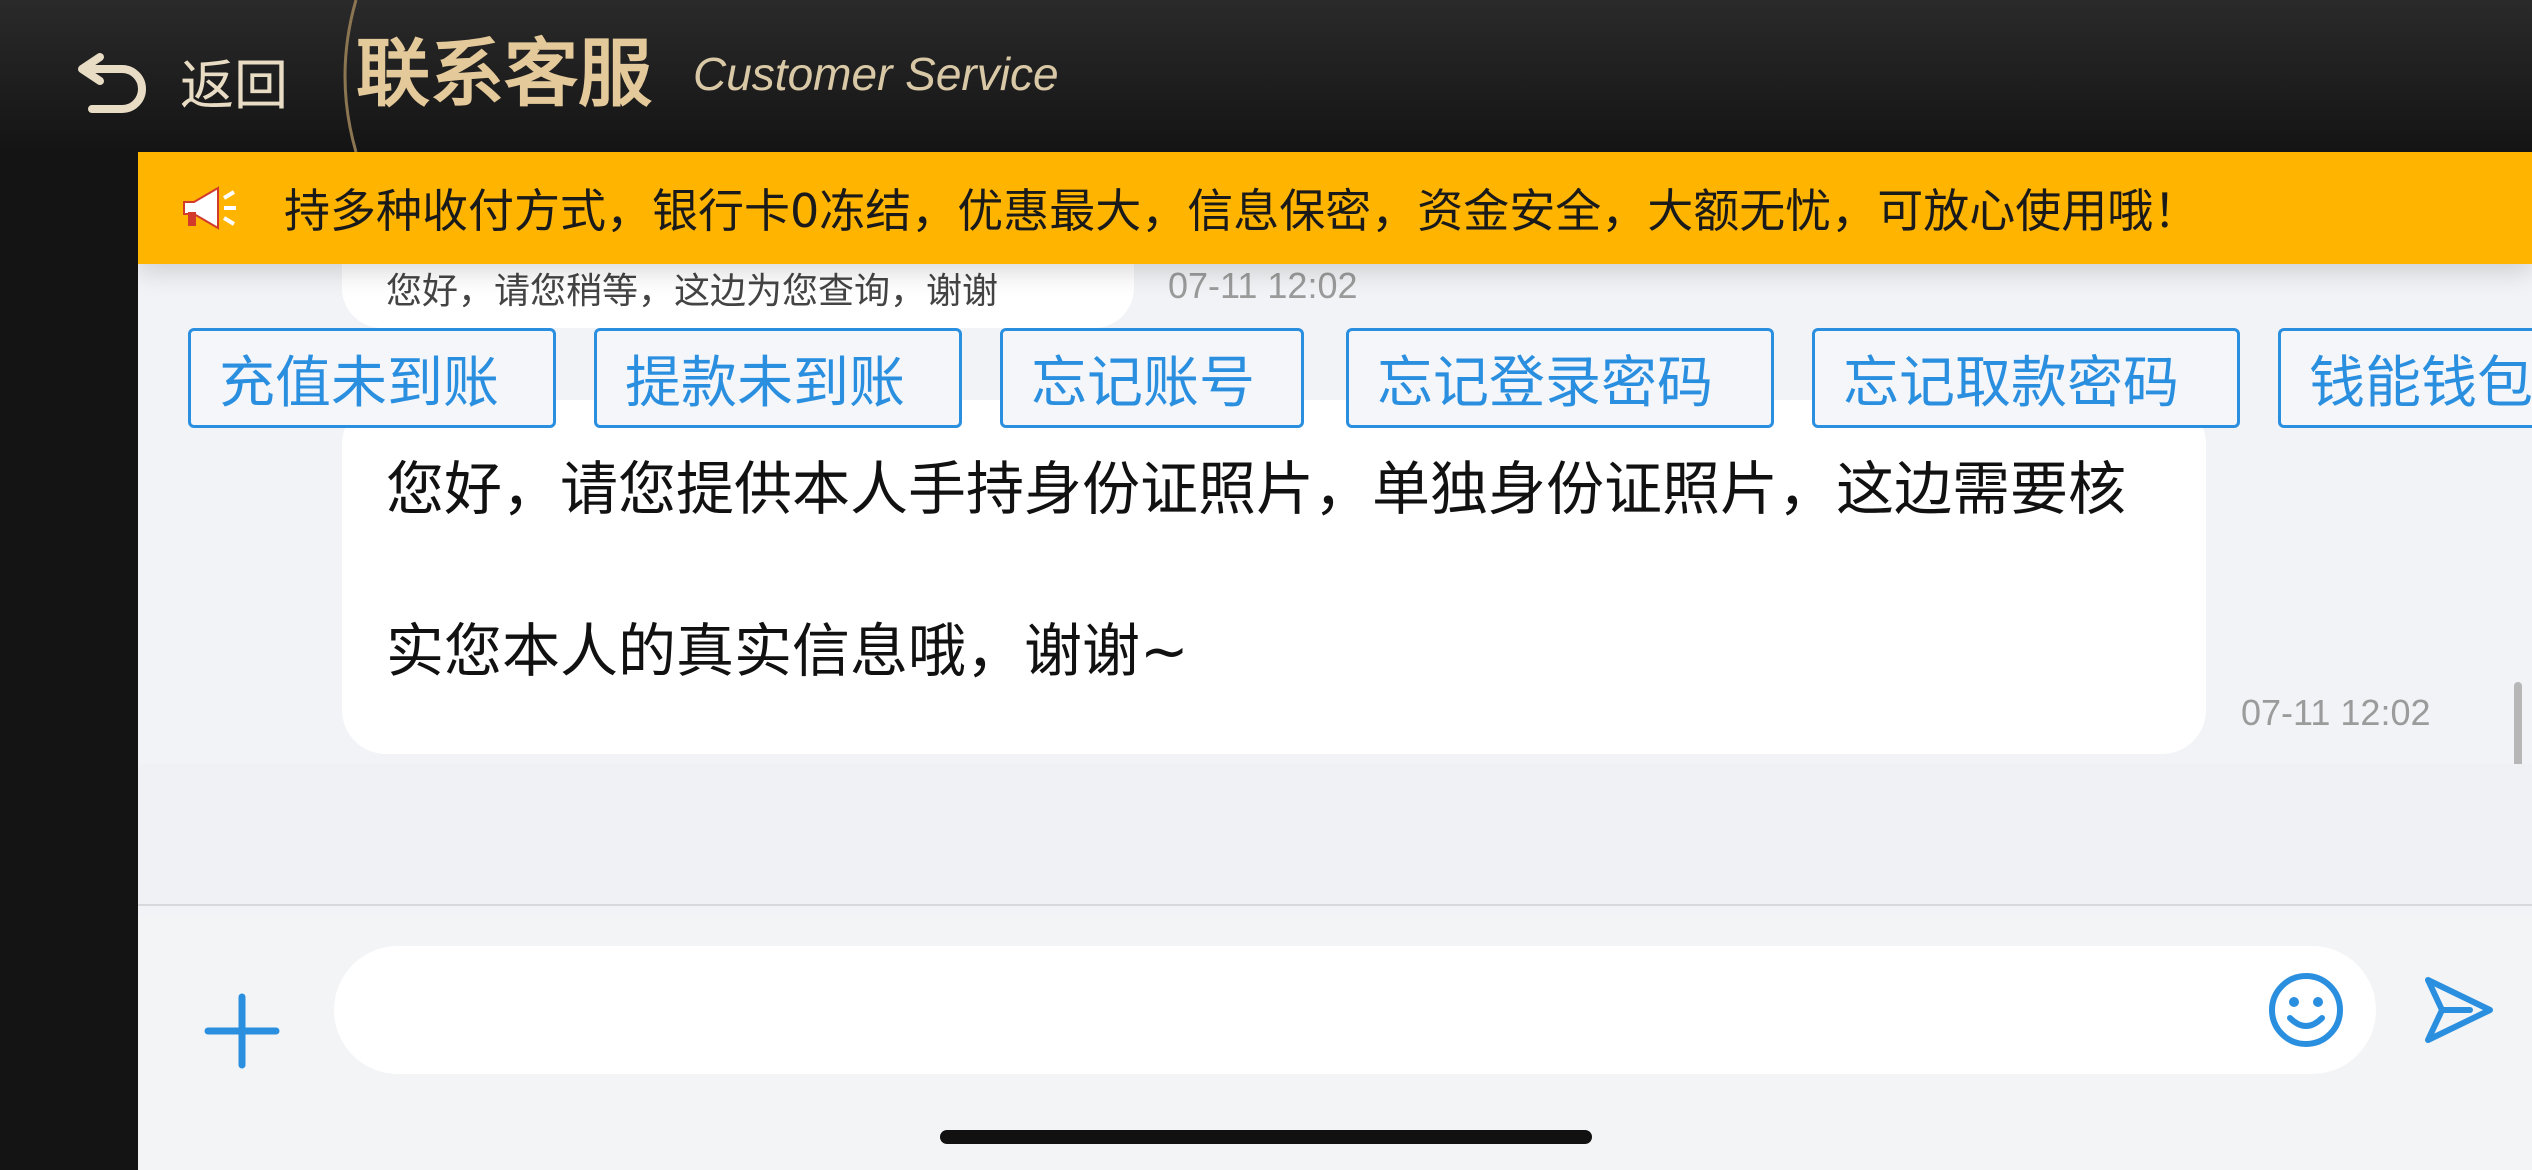  Describe the element at coordinates (2518, 727) in the screenshot. I see `chat-scrollbar` at that location.